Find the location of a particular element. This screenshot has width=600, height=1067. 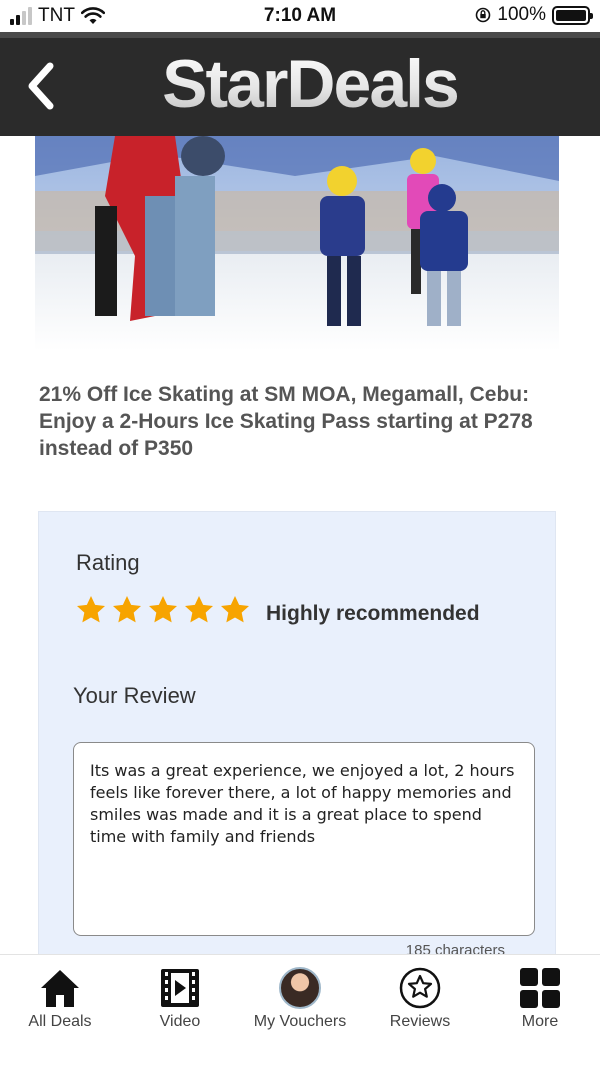

rotation-lock-icon is located at coordinates (483, 15).